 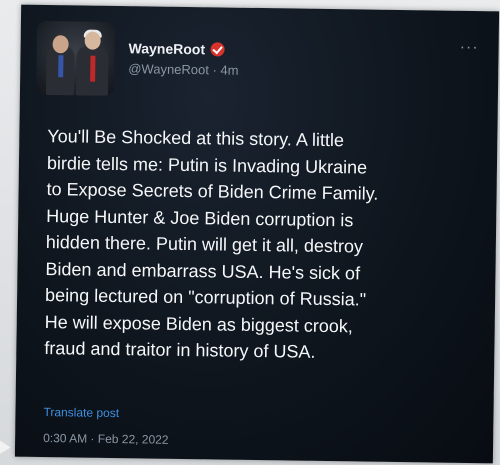 What do you see at coordinates (106, 439) in the screenshot?
I see `tweet-timestamp: 0:30 AM · Feb 22, 2022` at bounding box center [106, 439].